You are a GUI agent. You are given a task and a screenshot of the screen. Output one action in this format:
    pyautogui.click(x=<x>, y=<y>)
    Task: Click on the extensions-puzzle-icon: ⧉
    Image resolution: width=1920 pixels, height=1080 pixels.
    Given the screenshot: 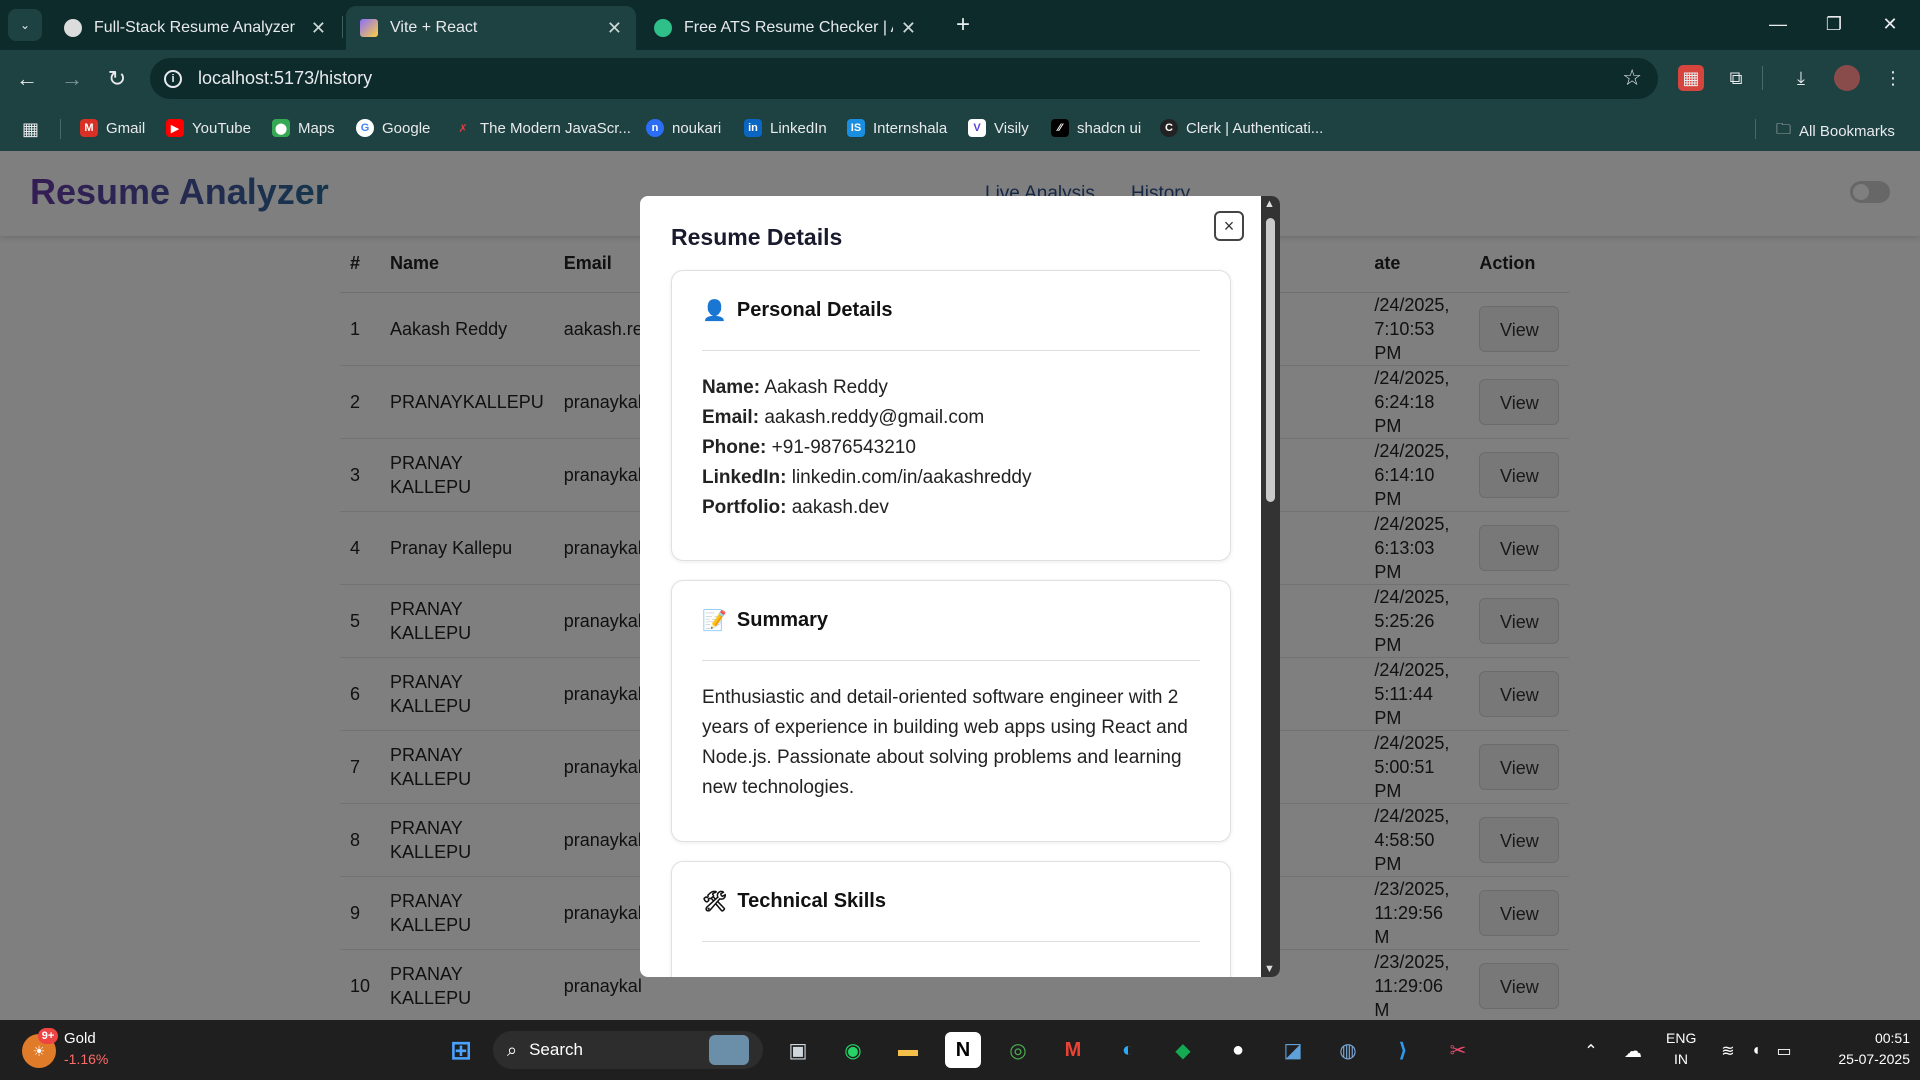 What is the action you would take?
    pyautogui.click(x=1736, y=78)
    